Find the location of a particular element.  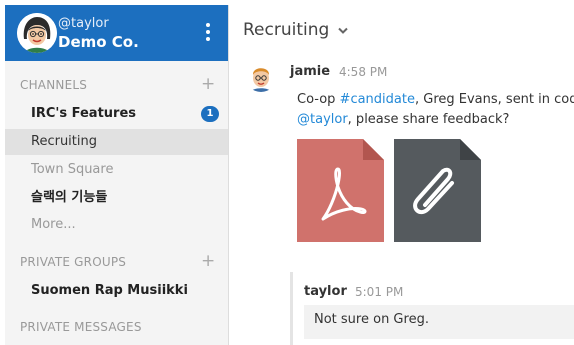

sidebar-item-label: Suomen Rap Musiikki is located at coordinates (109, 290).